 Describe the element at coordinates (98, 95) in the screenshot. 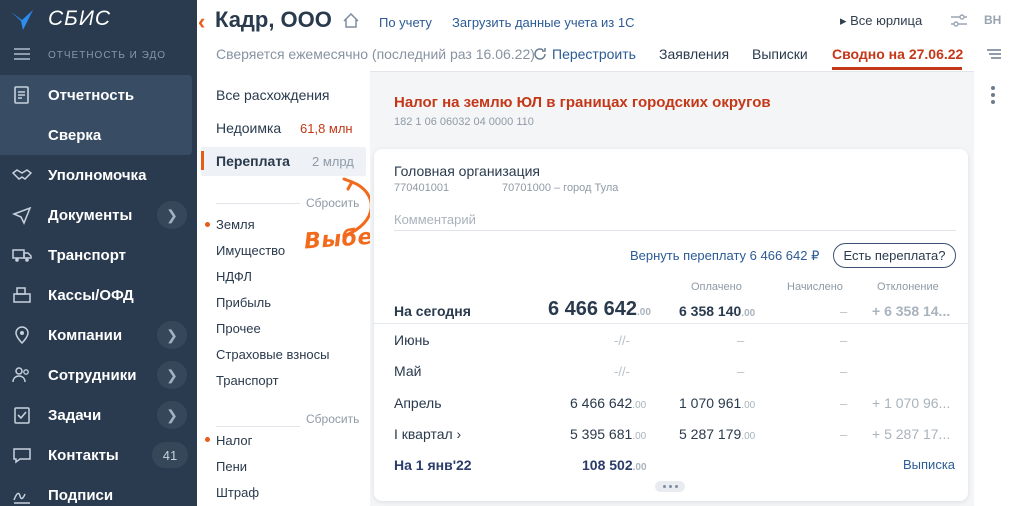

I see `nav-item-reporting: Отчетность` at that location.